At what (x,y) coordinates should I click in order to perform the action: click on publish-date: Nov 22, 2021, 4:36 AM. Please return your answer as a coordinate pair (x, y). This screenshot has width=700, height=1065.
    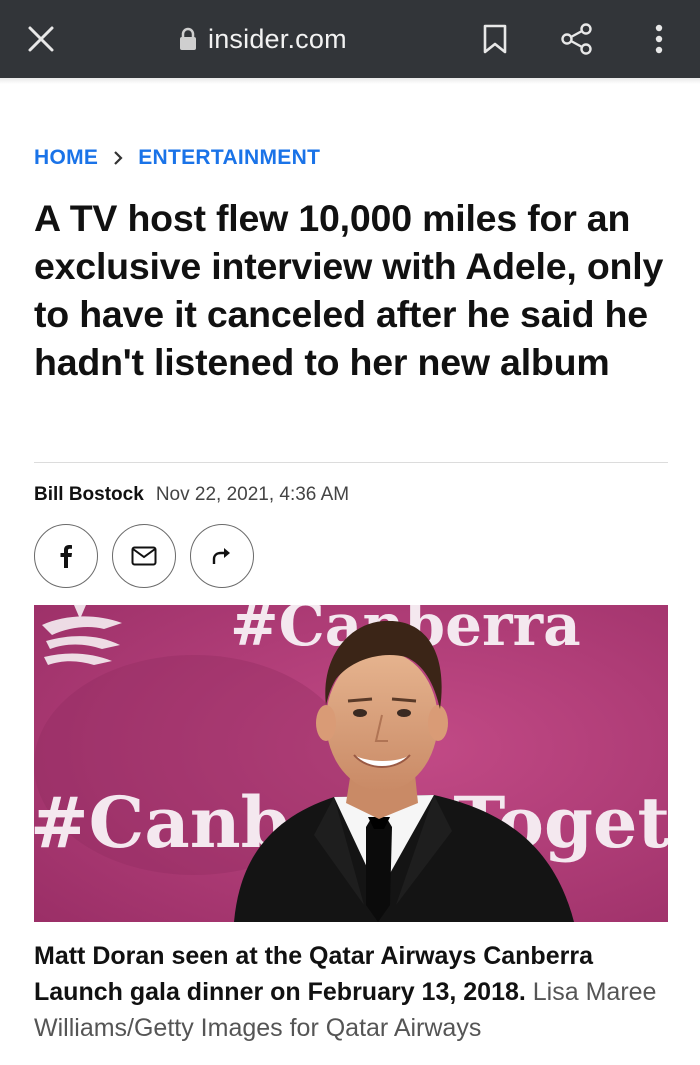
    Looking at the image, I should click on (252, 494).